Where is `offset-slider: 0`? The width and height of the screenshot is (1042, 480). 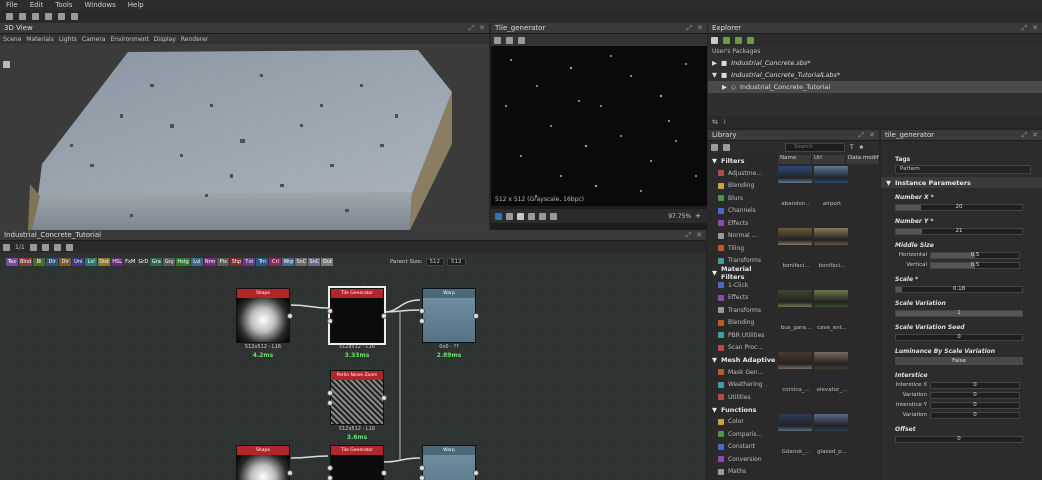
offset-slider: 0 is located at coordinates (959, 439).